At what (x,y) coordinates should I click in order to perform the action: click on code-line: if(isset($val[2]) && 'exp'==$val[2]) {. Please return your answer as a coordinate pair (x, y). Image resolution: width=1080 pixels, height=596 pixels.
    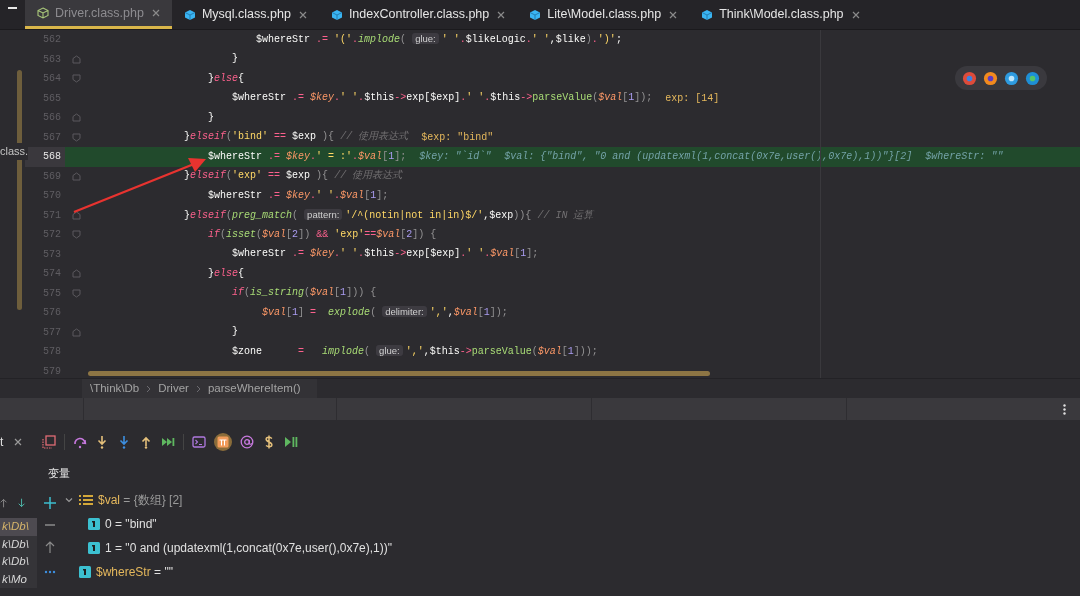
    Looking at the image, I should click on (322, 234).